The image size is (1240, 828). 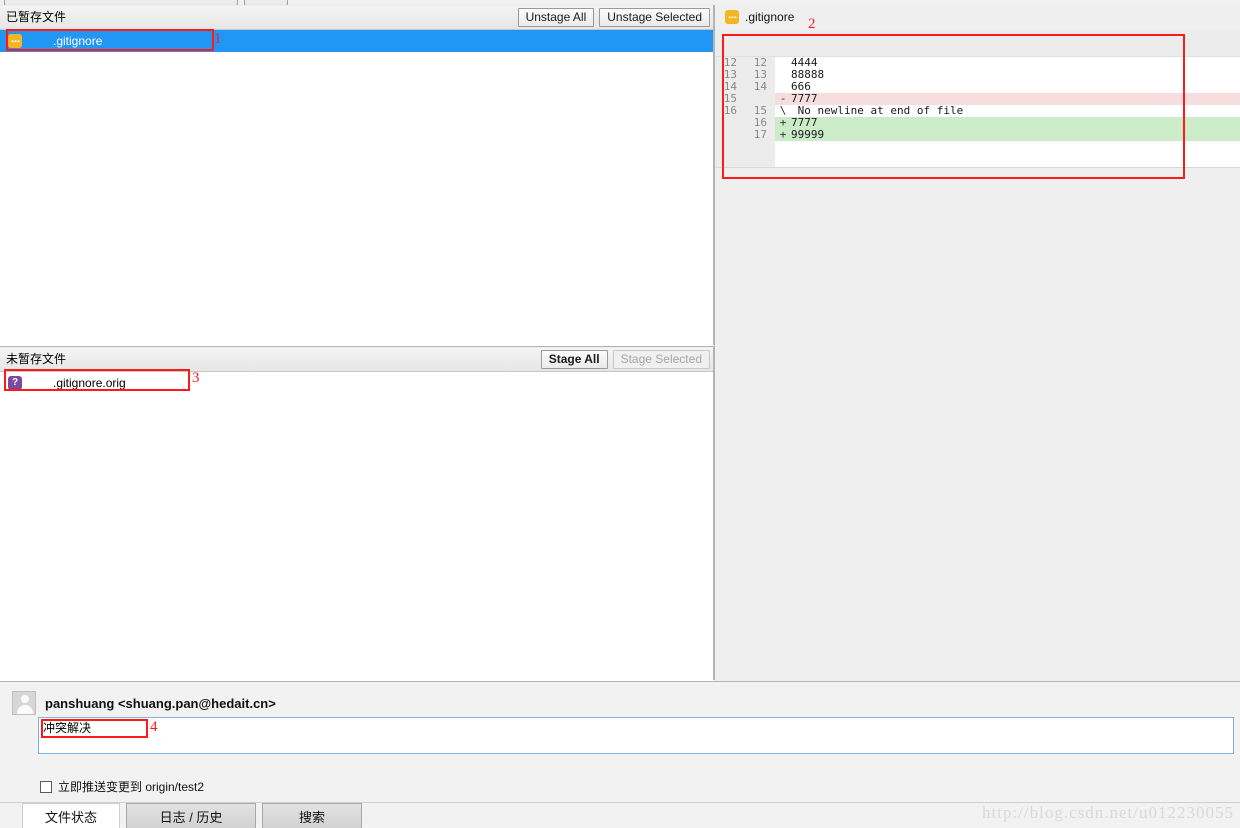 I want to click on staged-file-row: .gitignore, so click(x=356, y=41).